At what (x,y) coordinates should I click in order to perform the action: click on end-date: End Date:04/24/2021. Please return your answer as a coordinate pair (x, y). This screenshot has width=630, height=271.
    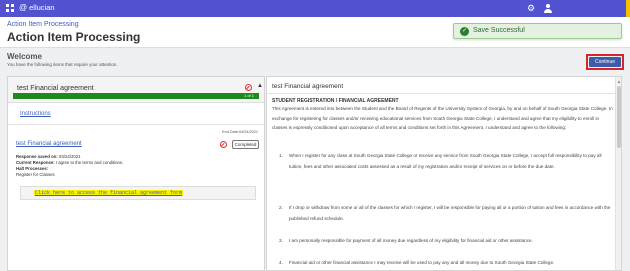
    Looking at the image, I should click on (240, 132).